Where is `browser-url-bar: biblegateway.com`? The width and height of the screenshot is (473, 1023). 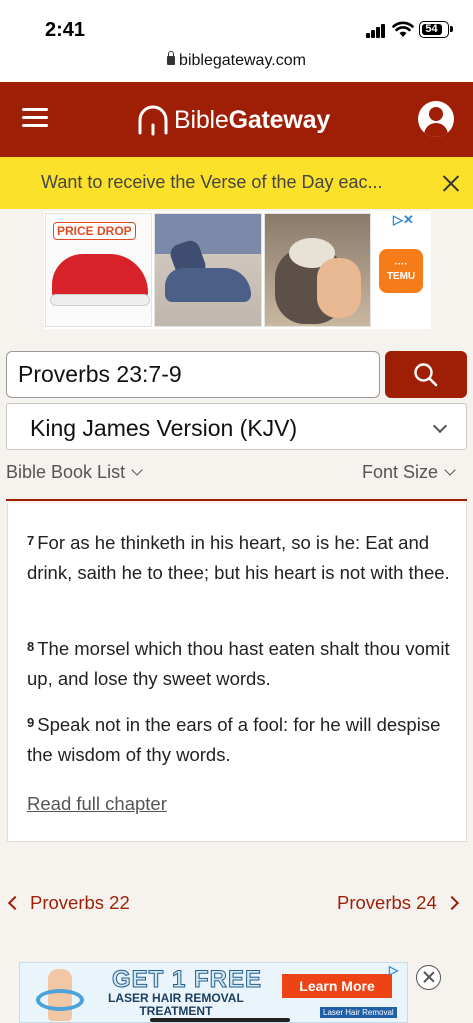
browser-url-bar: biblegateway.com is located at coordinates (236, 66).